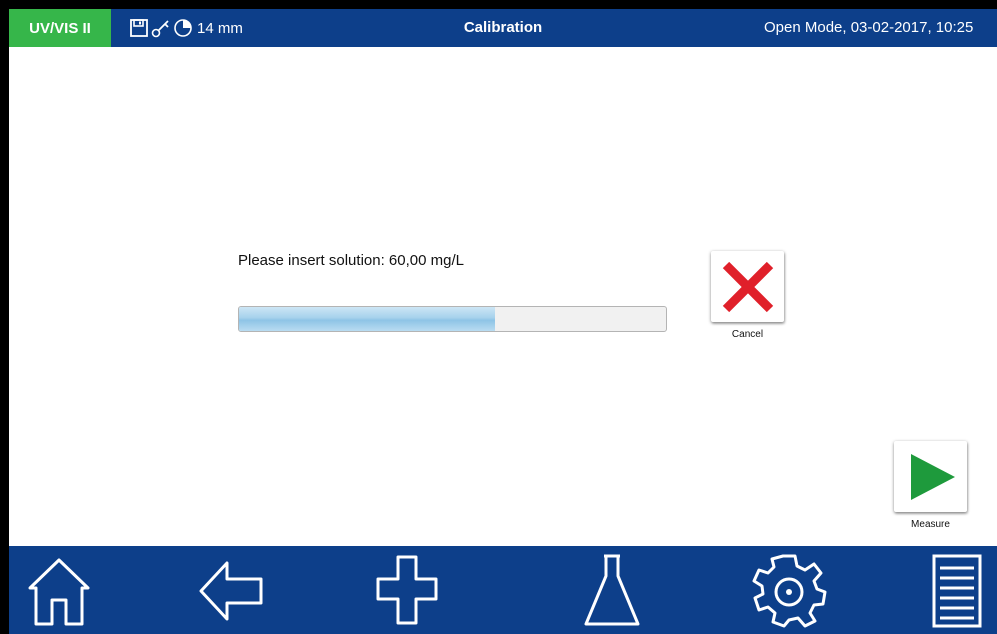 The height and width of the screenshot is (634, 997). I want to click on save-icon, so click(139, 28).